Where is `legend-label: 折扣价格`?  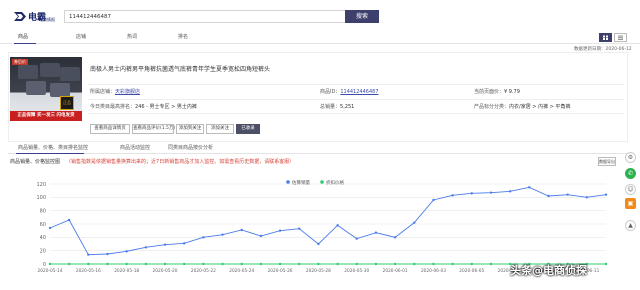 legend-label: 折扣价格 is located at coordinates (335, 182).